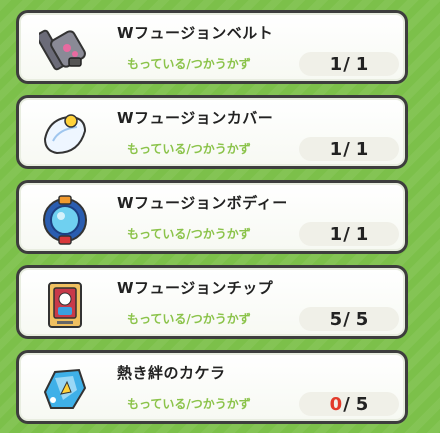 The height and width of the screenshot is (433, 440). What do you see at coordinates (65, 390) in the screenshot?
I see `fragment-icon` at bounding box center [65, 390].